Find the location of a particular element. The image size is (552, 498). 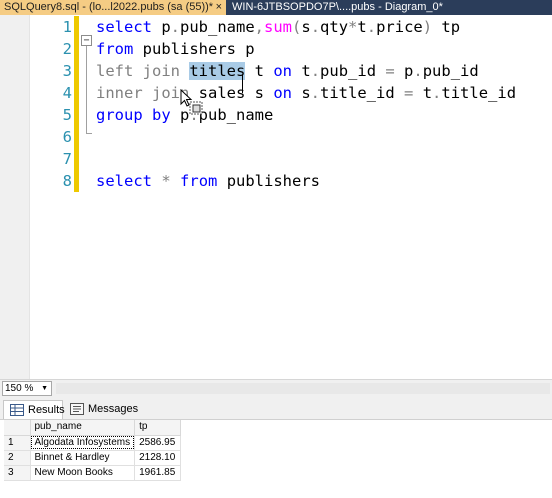

cell-pub-name: Algodata Infosystems is located at coordinates (83, 443).